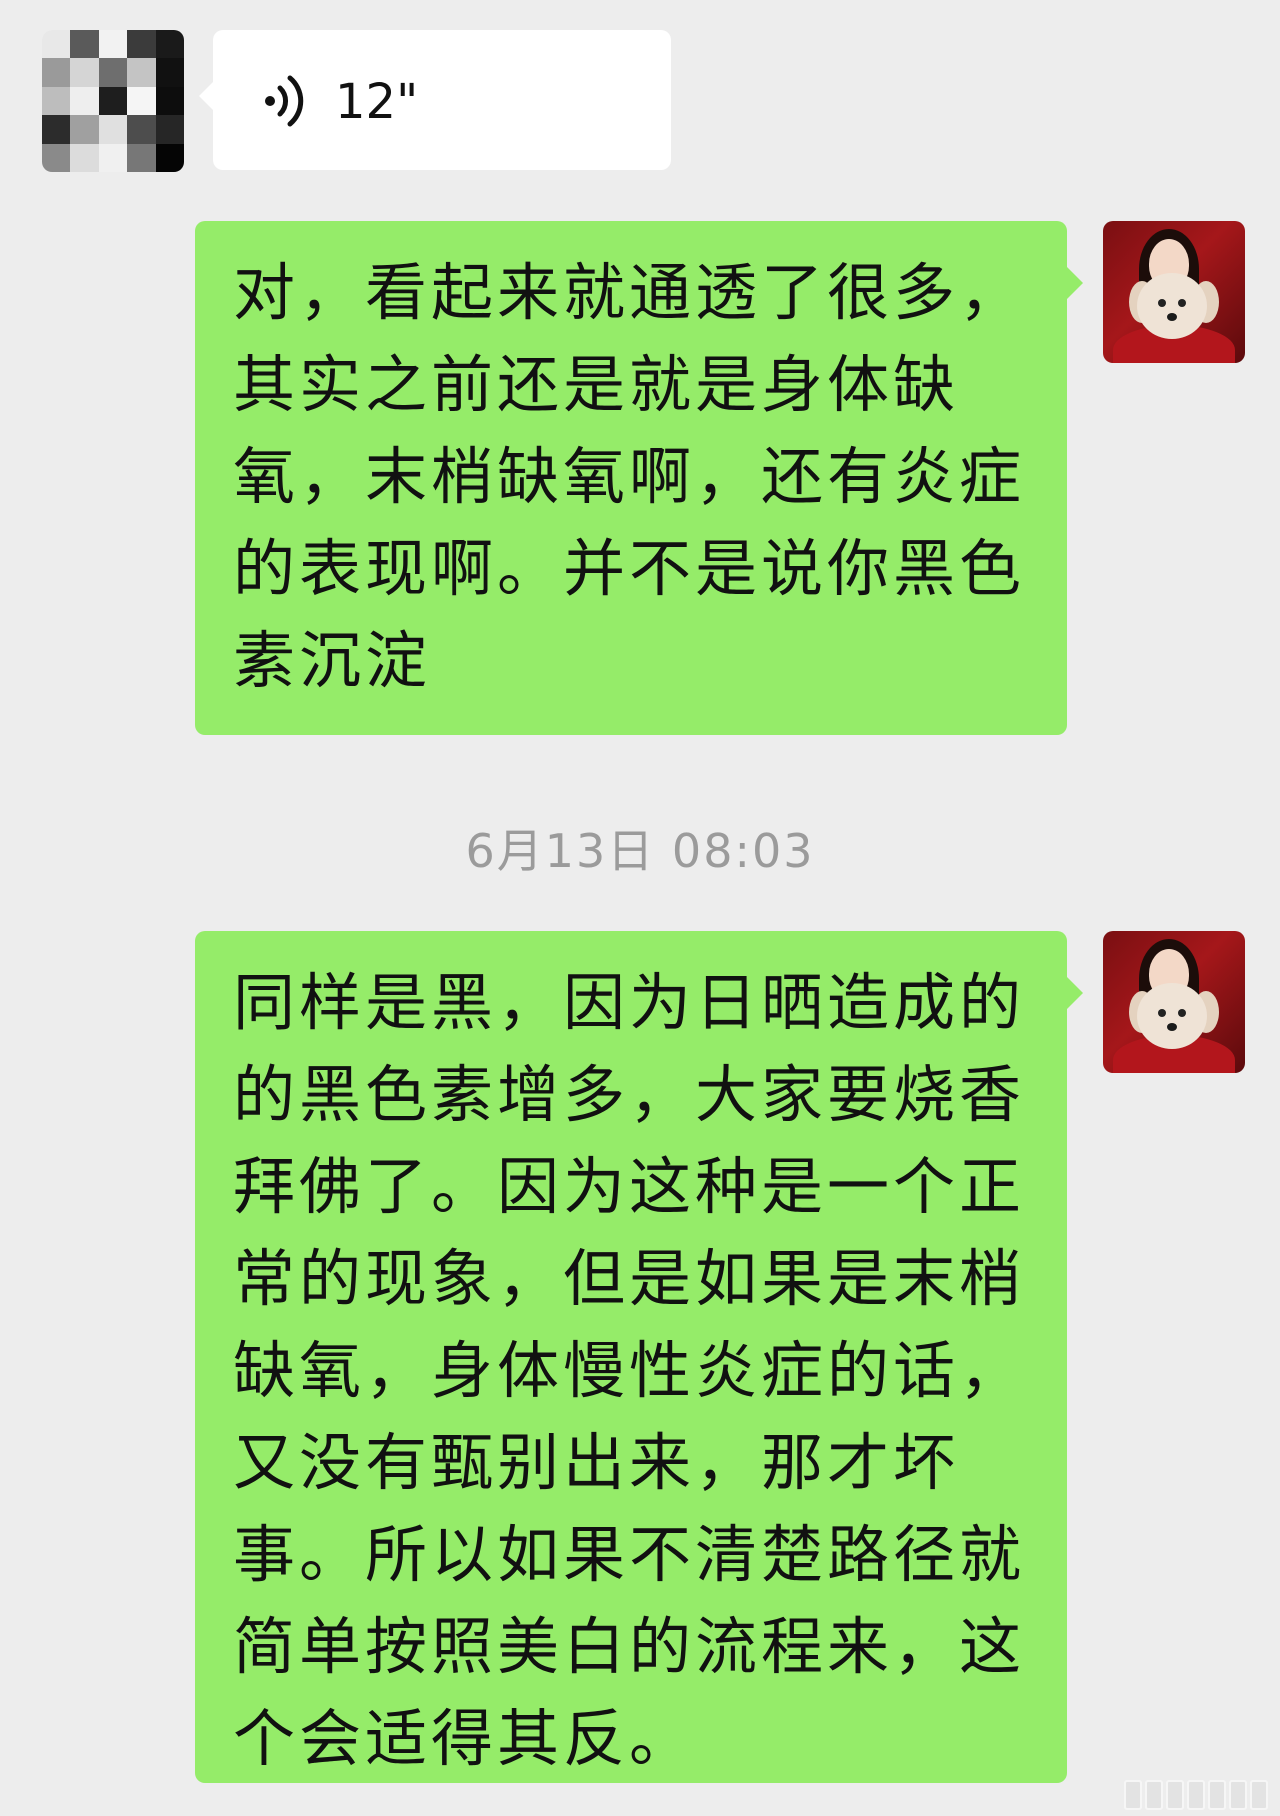 The width and height of the screenshot is (1280, 1816). I want to click on pixelated-avatar-image, so click(113, 101).